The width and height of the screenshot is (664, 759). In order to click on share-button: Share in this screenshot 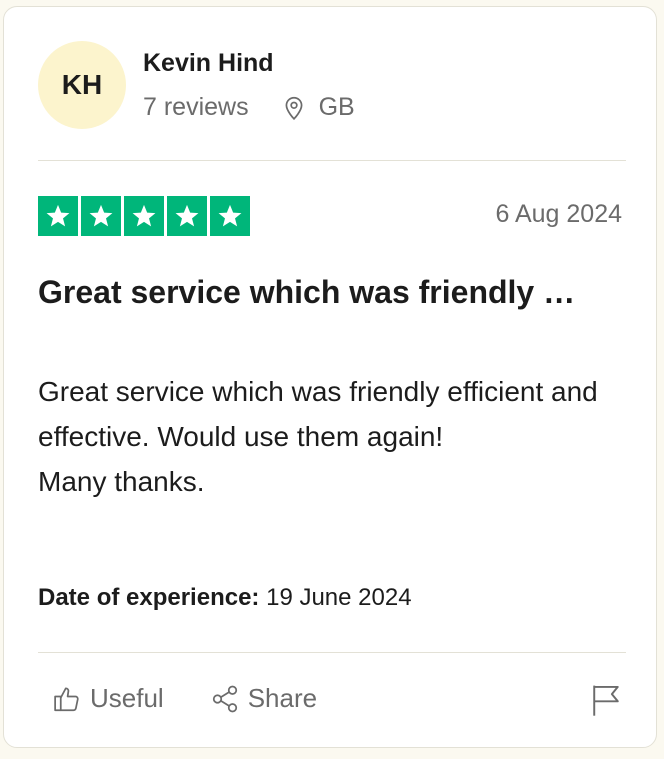, I will do `click(263, 698)`.